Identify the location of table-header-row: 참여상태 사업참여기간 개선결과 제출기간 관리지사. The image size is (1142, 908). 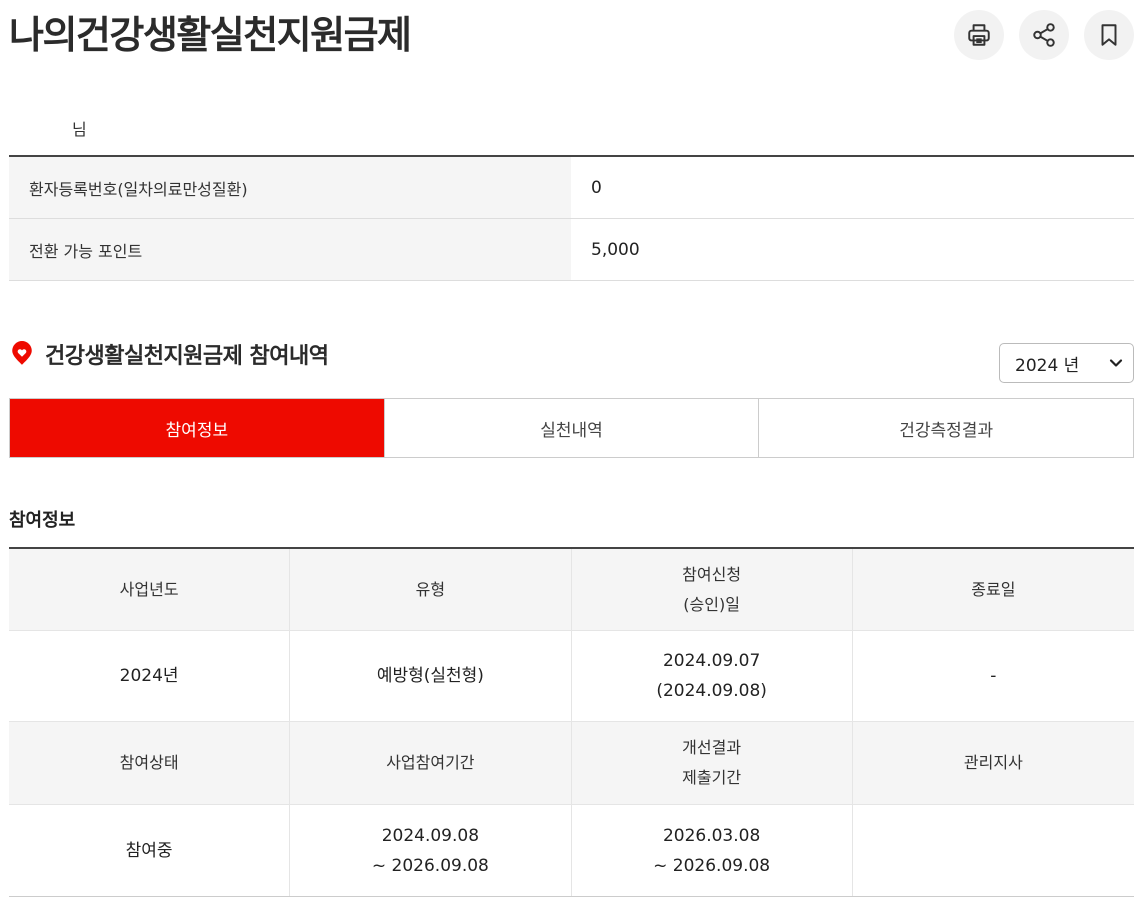
(571, 763).